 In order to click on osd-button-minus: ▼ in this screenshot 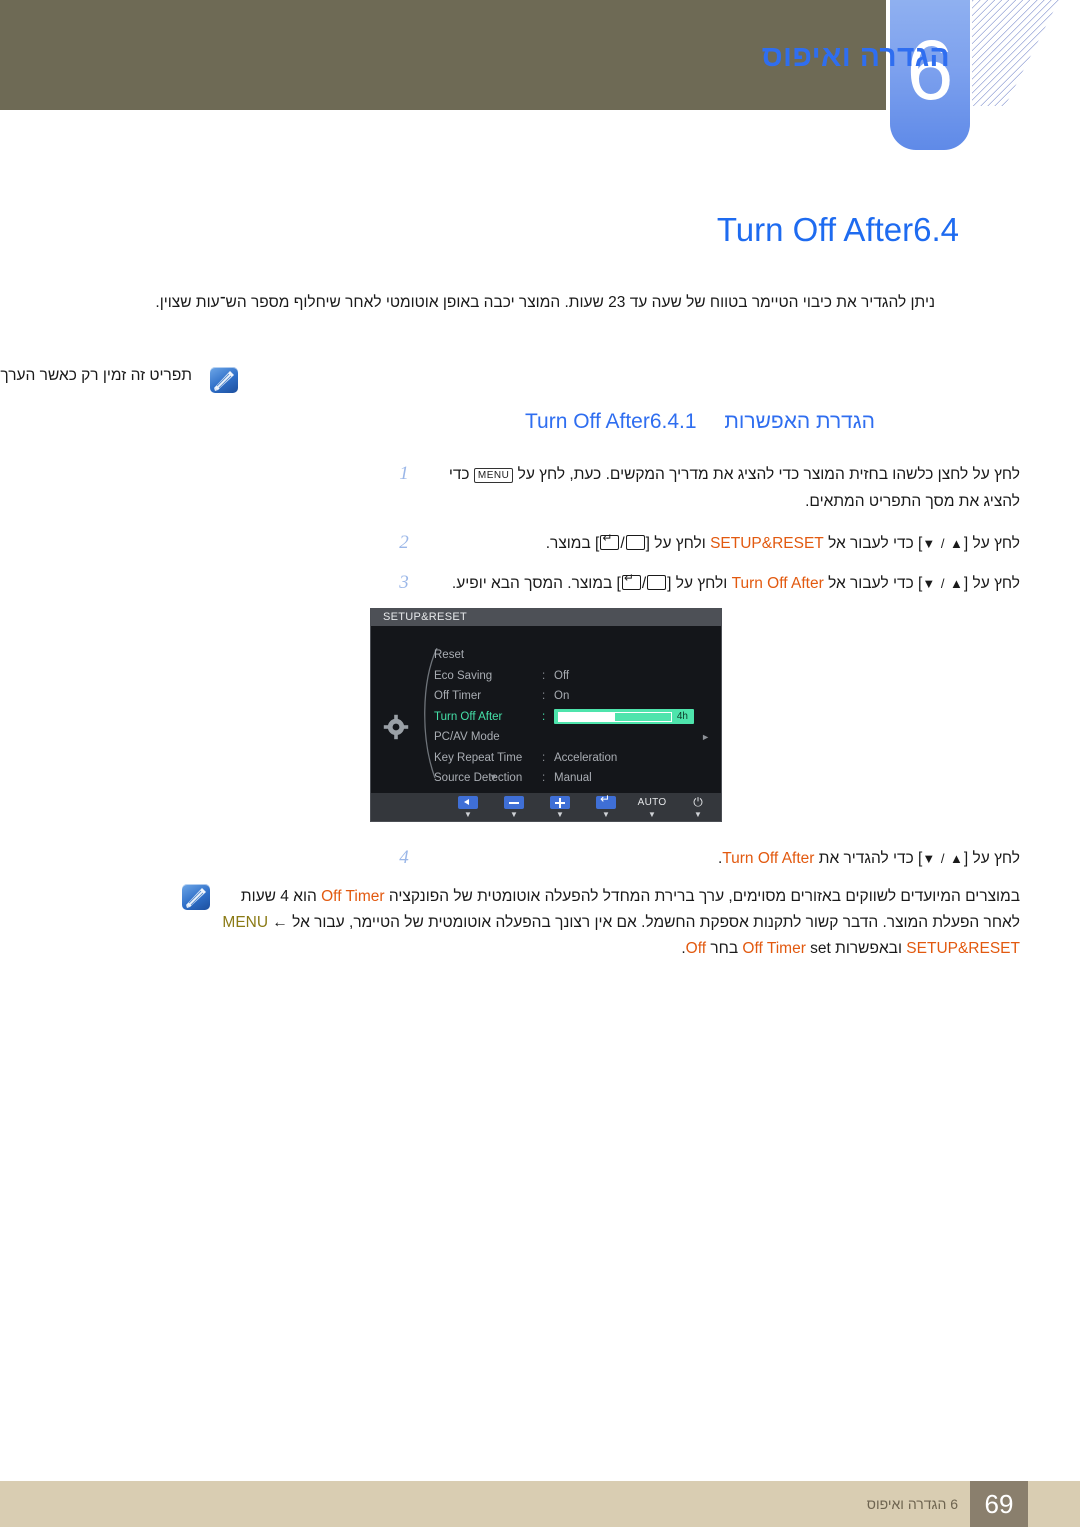, I will do `click(514, 807)`.